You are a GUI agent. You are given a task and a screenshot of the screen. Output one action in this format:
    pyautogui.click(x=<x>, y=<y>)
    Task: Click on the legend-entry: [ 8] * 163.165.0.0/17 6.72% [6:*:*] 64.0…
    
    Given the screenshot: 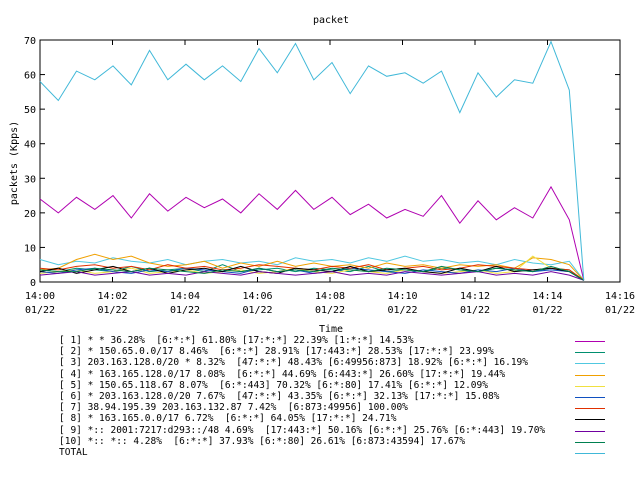 What is the action you would take?
    pyautogui.click(x=228, y=419)
    